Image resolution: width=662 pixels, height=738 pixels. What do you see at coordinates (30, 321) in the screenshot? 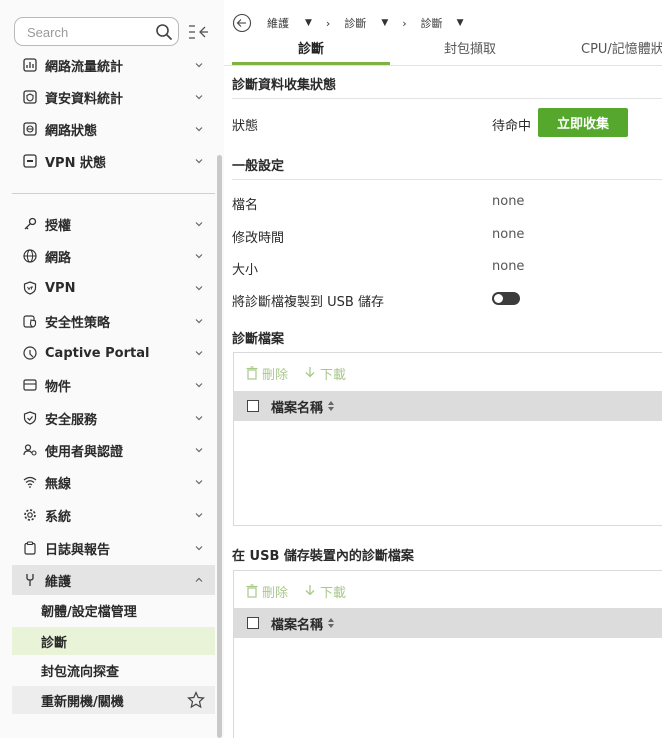
I see `policy-icon` at bounding box center [30, 321].